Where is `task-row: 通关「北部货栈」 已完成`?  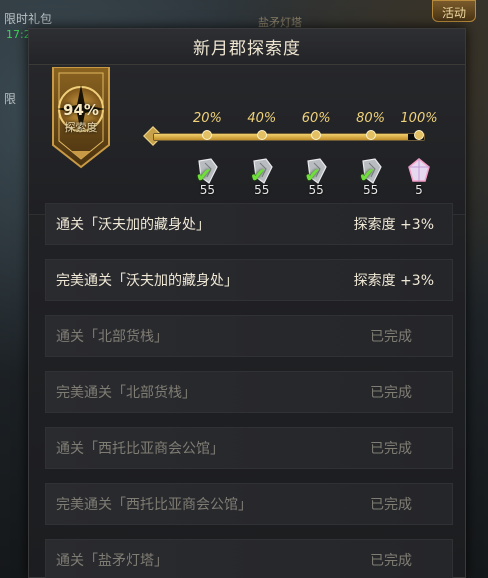 task-row: 通关「北部货栈」 已完成 is located at coordinates (249, 336).